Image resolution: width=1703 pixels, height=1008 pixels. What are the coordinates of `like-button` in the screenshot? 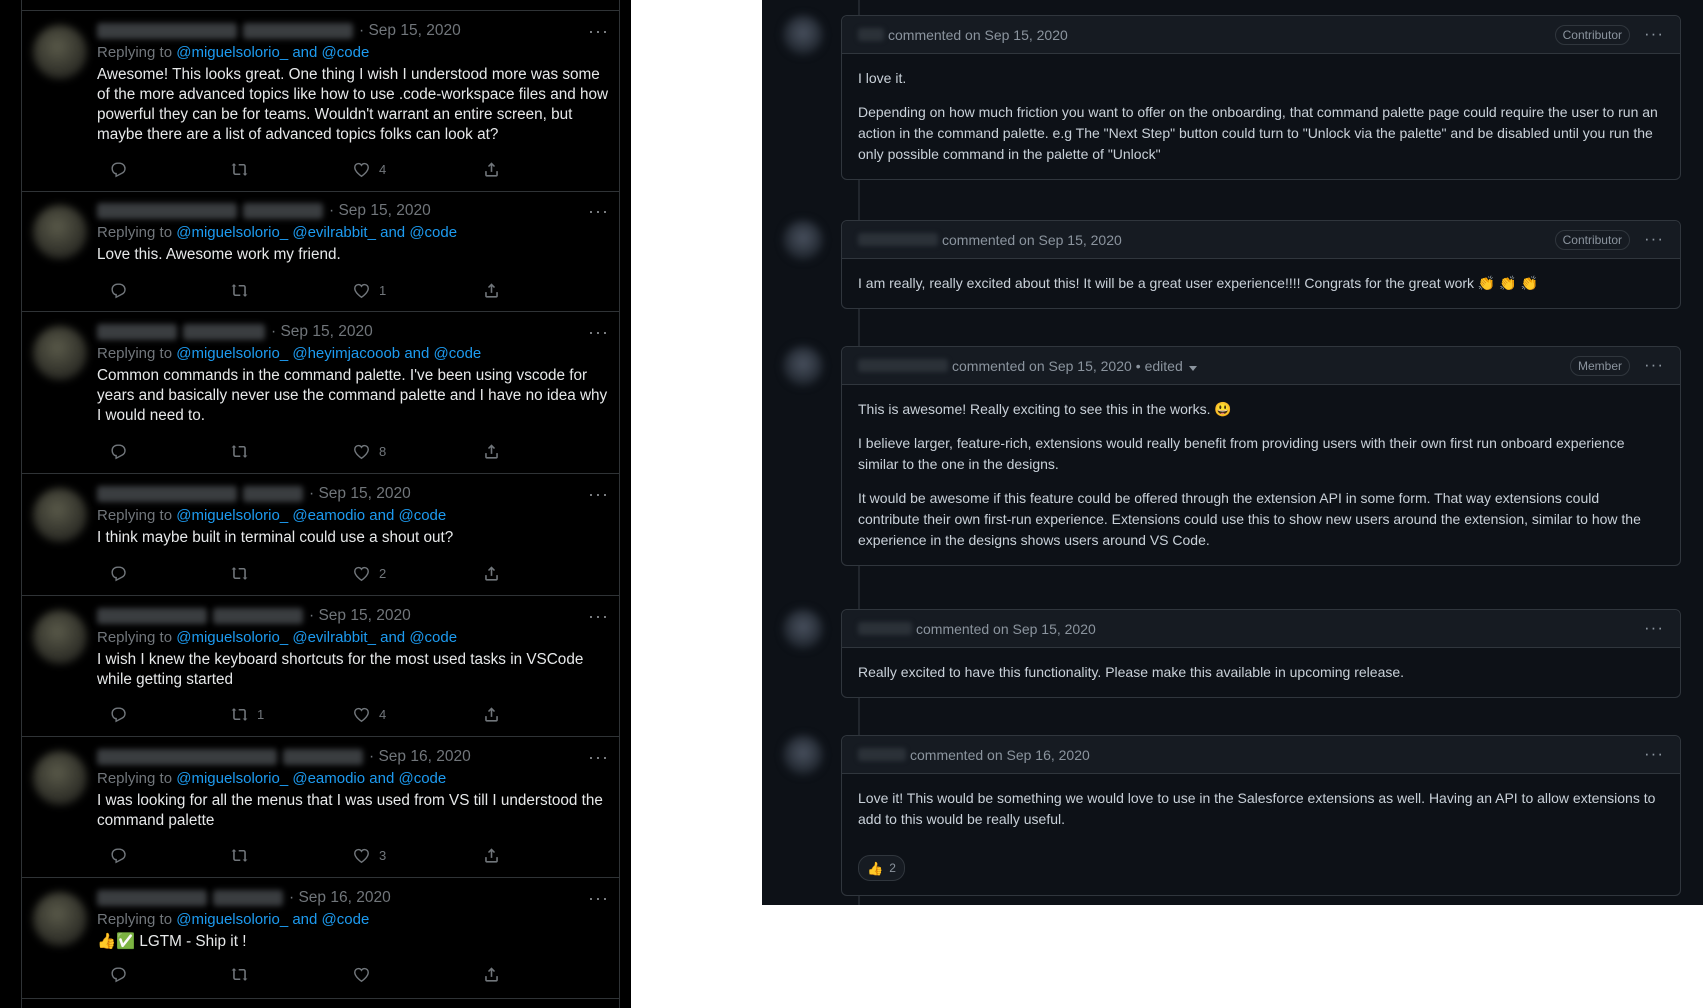 It's located at (365, 974).